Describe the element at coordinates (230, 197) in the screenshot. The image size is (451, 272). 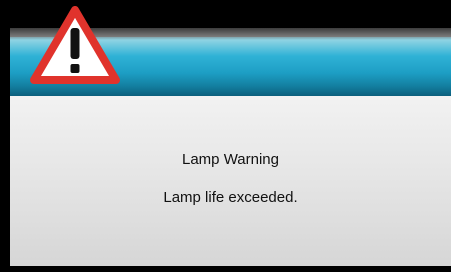
I see `warning-message: Lamp life exceeded.` at that location.